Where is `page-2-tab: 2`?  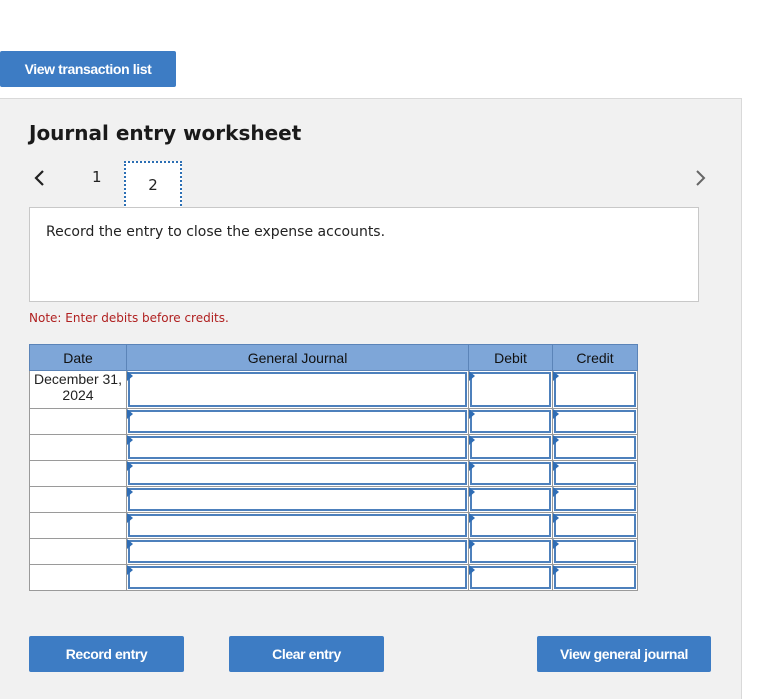 page-2-tab: 2 is located at coordinates (153, 185).